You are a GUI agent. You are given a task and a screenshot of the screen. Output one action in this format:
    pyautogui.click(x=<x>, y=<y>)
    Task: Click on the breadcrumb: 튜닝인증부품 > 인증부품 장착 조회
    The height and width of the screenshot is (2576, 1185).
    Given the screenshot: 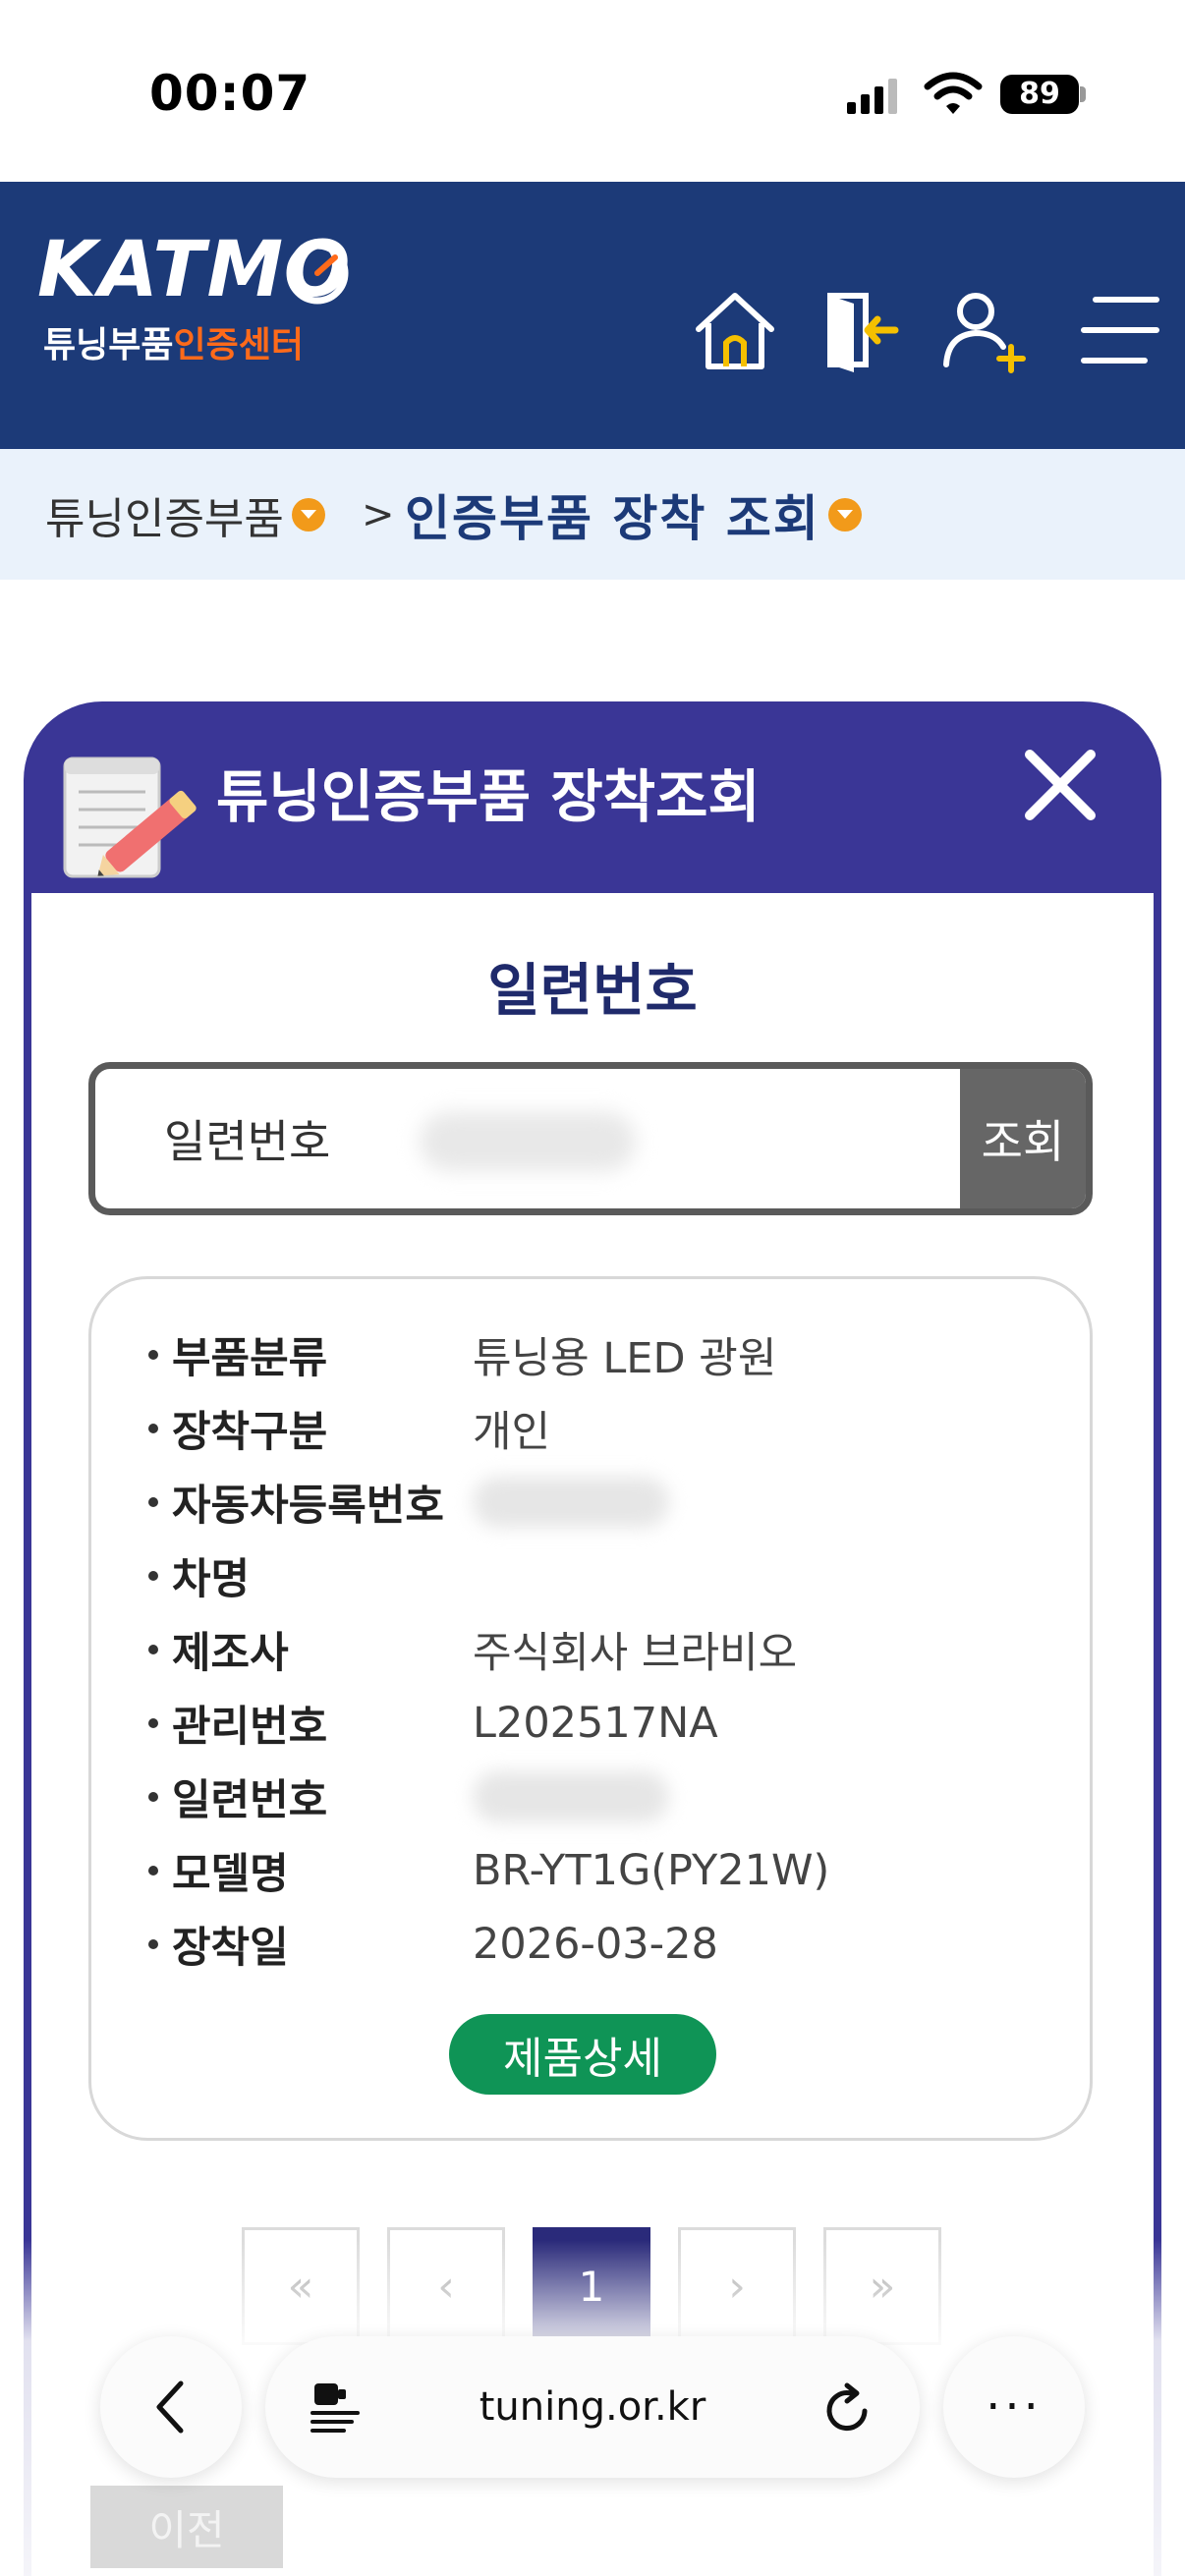 What is the action you would take?
    pyautogui.click(x=592, y=514)
    